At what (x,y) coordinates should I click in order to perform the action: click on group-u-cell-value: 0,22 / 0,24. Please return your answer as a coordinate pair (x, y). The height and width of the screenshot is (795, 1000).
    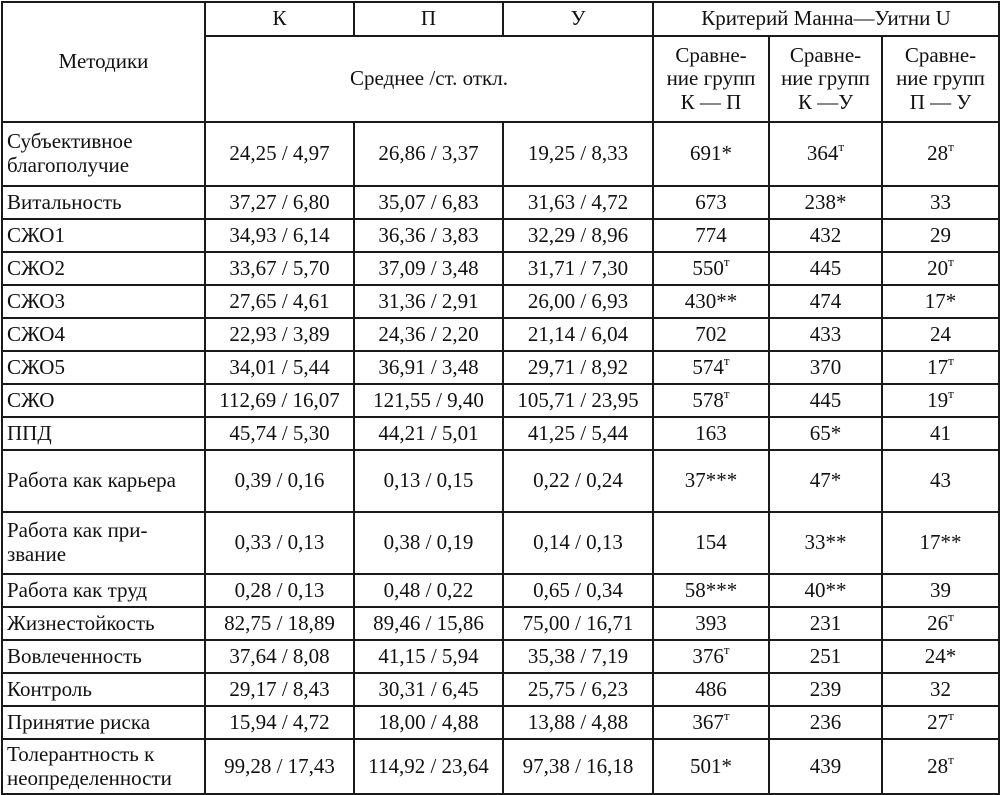
    Looking at the image, I should click on (578, 480).